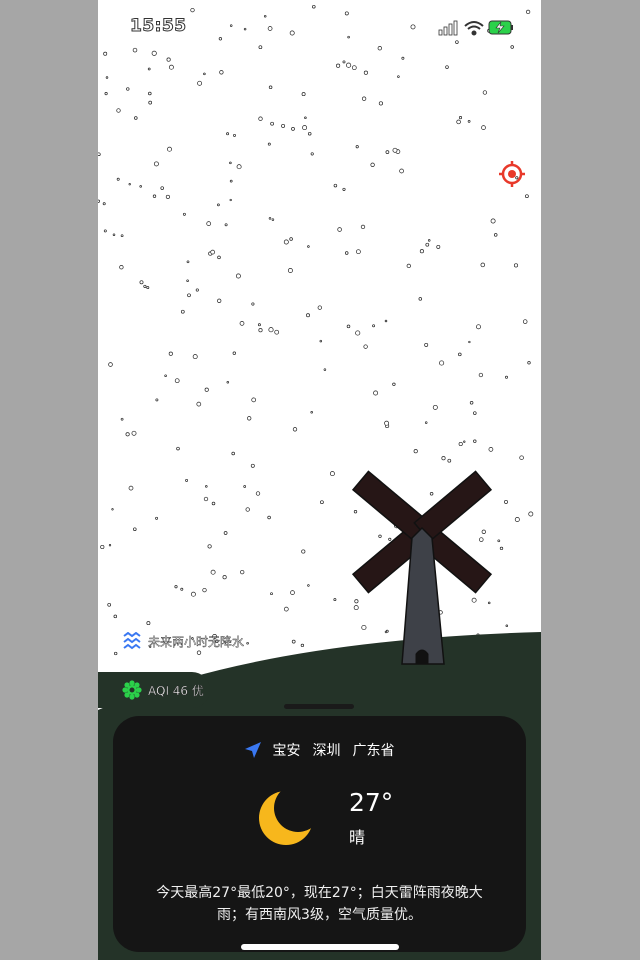  What do you see at coordinates (286, 818) in the screenshot?
I see `crescent-moon-icon` at bounding box center [286, 818].